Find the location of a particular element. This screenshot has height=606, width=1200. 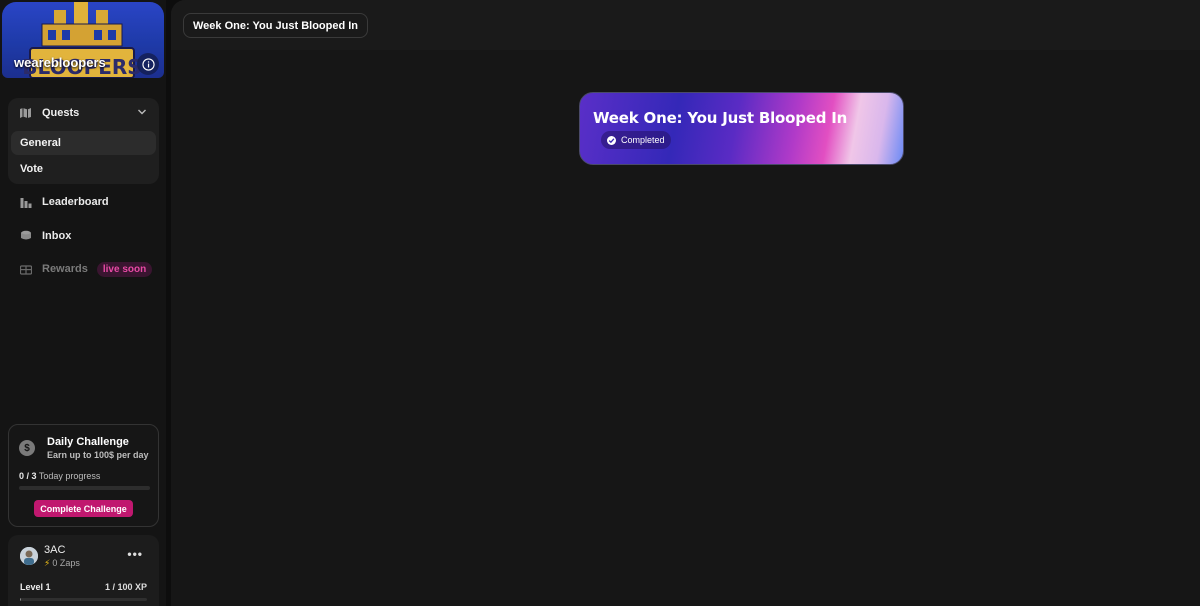

daily-challenge-subtitle: Earn up to 100$ per day is located at coordinates (98, 455).